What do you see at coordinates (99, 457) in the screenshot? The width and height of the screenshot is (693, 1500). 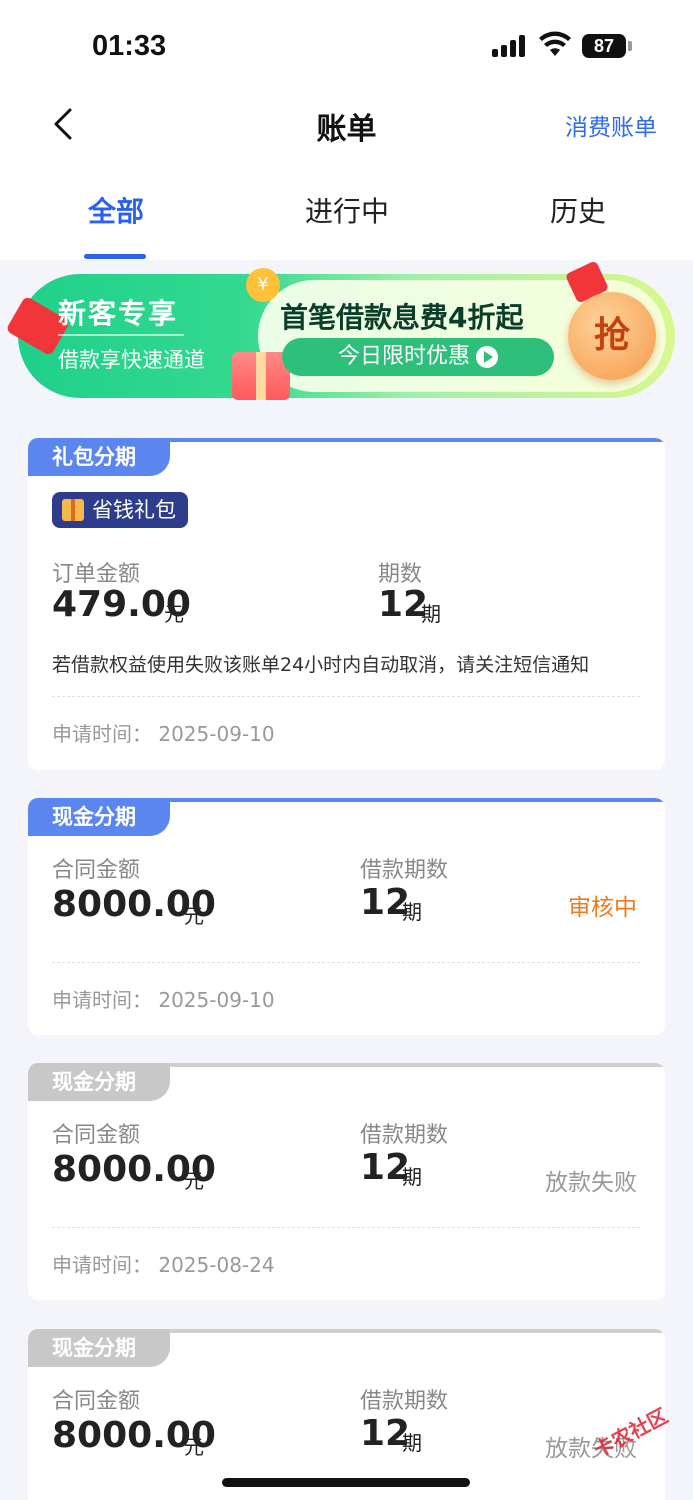 I see `card-tag: 礼包分期` at bounding box center [99, 457].